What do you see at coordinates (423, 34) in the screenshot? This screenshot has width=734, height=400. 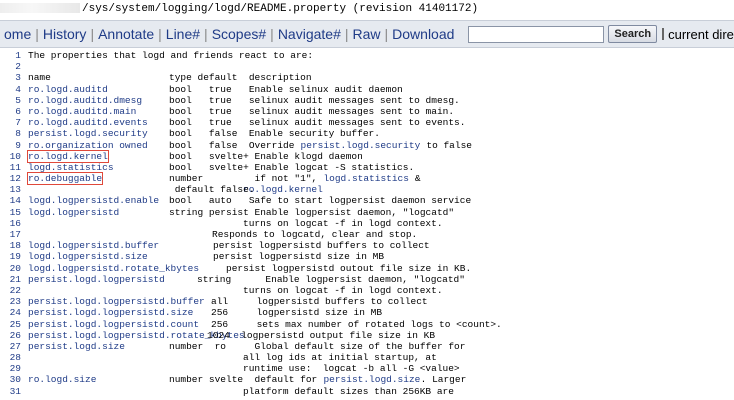 I see `nav-download: Download` at bounding box center [423, 34].